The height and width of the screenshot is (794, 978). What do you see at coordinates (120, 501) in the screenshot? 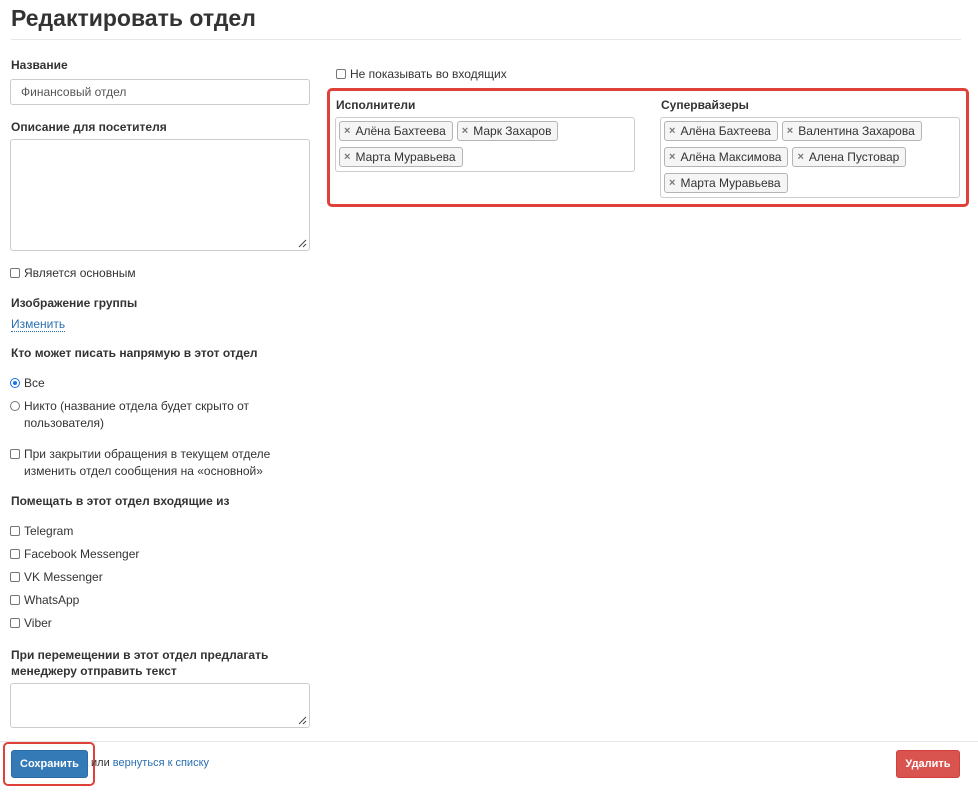
I see `incoming-label: Помещать в этот отдел входящие из` at bounding box center [120, 501].